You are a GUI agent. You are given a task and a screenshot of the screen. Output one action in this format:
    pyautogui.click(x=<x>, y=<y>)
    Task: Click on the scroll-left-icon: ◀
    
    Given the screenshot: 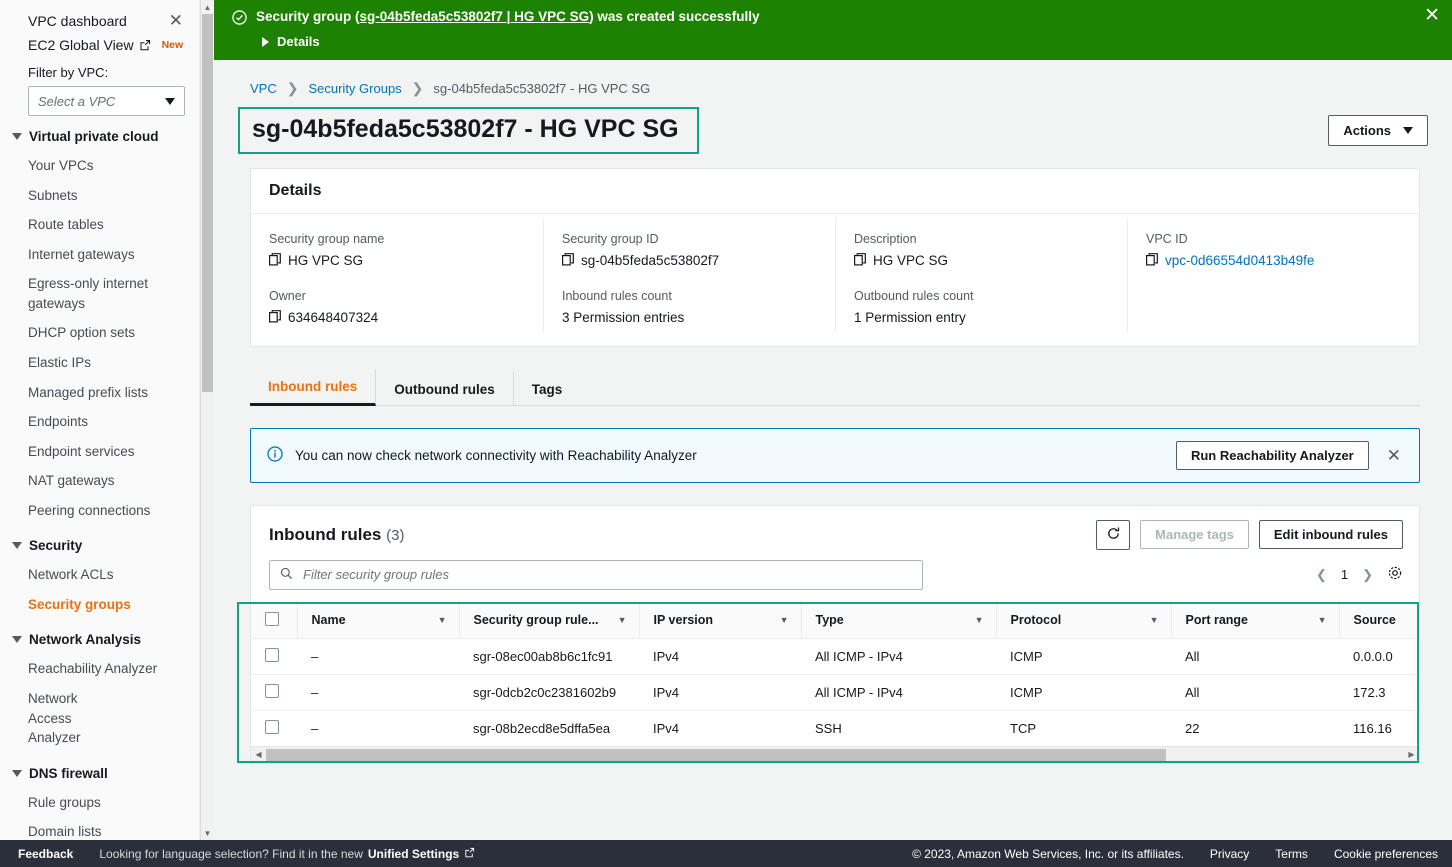 What is the action you would take?
    pyautogui.click(x=258, y=754)
    